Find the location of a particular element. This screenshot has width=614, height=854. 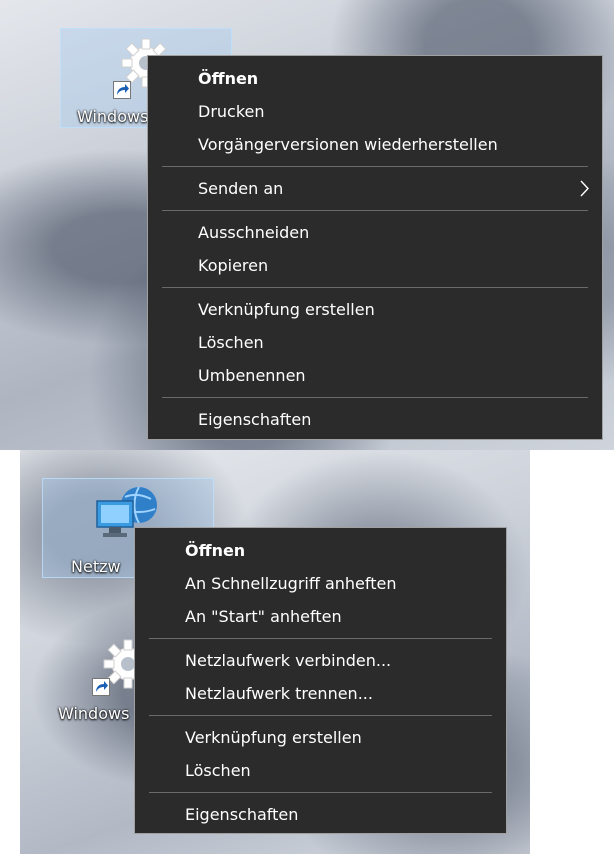

menu-item-label: Senden an is located at coordinates (241, 188).